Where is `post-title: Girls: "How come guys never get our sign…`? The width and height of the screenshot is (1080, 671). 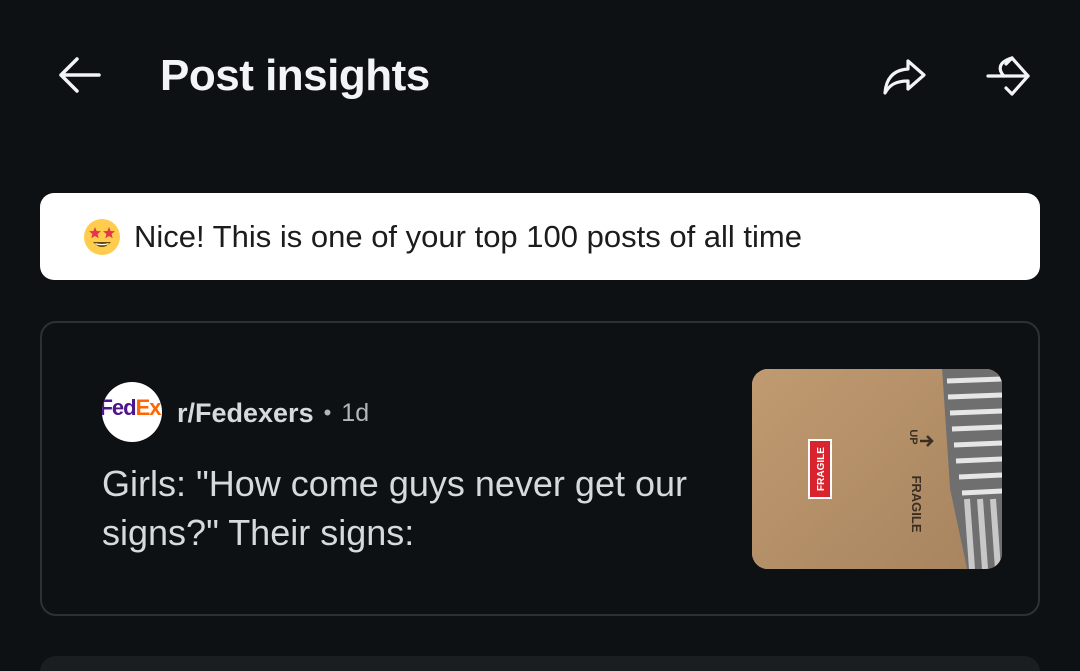 post-title: Girls: "How come guys never get our sign… is located at coordinates (412, 508).